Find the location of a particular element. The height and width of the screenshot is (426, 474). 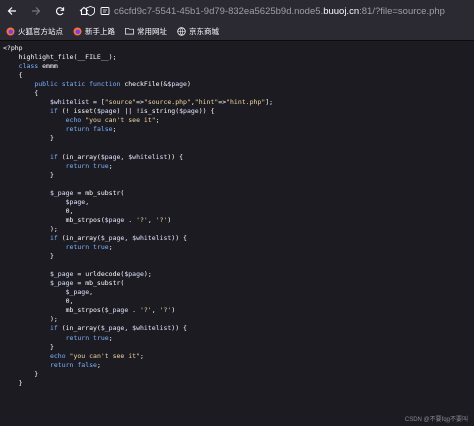

page-info-icon is located at coordinates (105, 11).